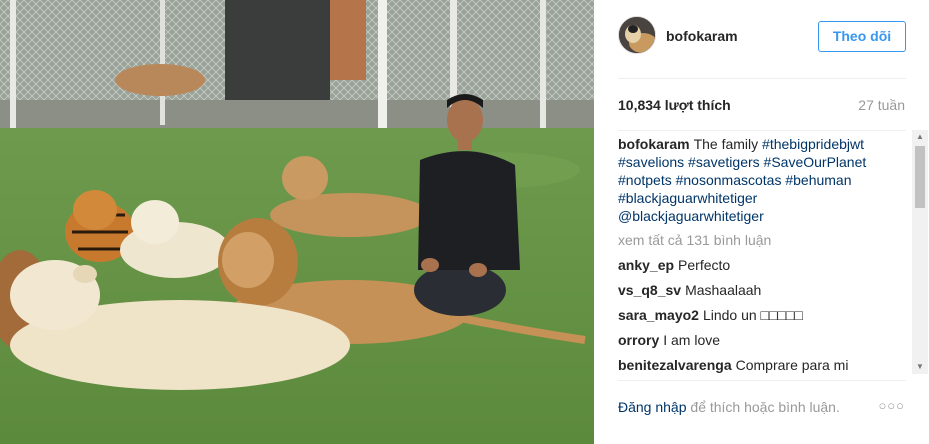  Describe the element at coordinates (652, 407) in the screenshot. I see `login-link: Đăng nhập` at that location.